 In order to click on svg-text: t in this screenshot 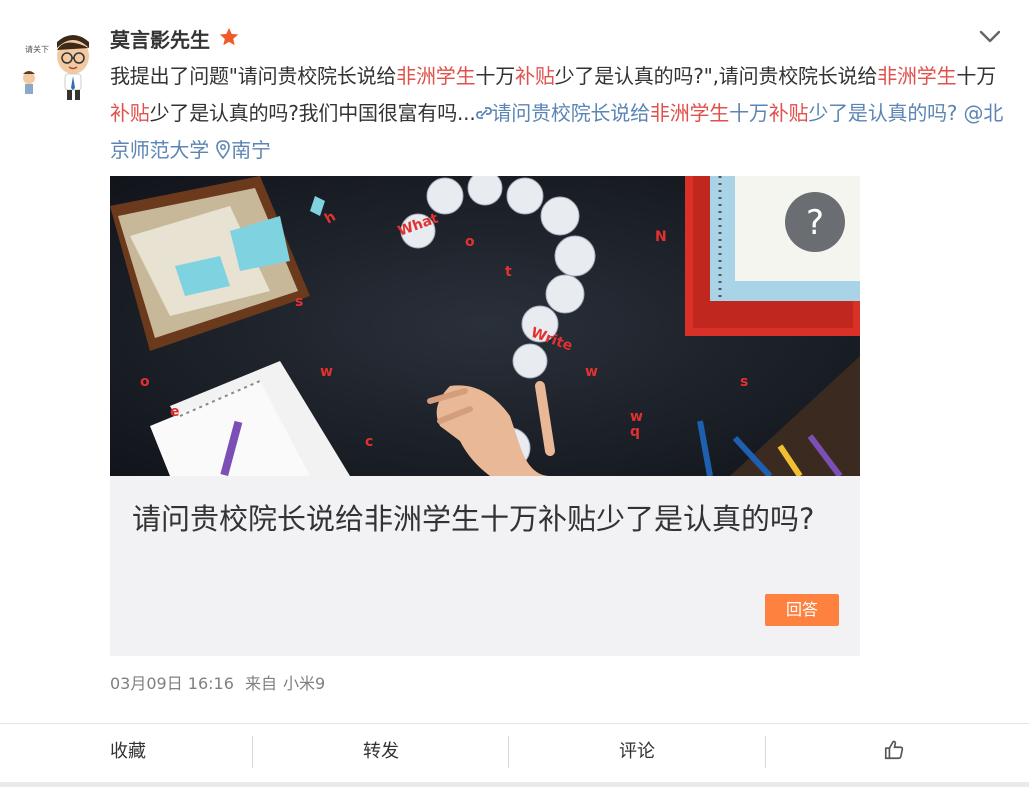, I will do `click(508, 272)`.